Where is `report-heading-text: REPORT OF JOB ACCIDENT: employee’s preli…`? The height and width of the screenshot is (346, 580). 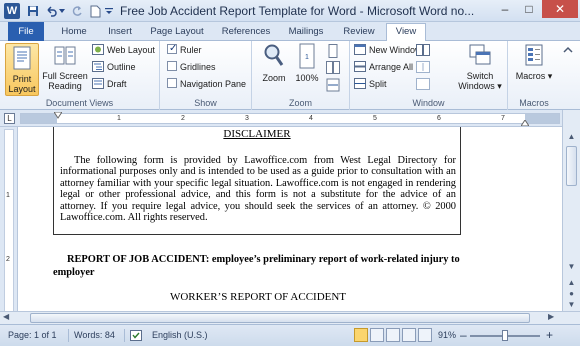
report-heading-text: REPORT OF JOB ACCIDENT: employee’s preli… is located at coordinates (256, 266).